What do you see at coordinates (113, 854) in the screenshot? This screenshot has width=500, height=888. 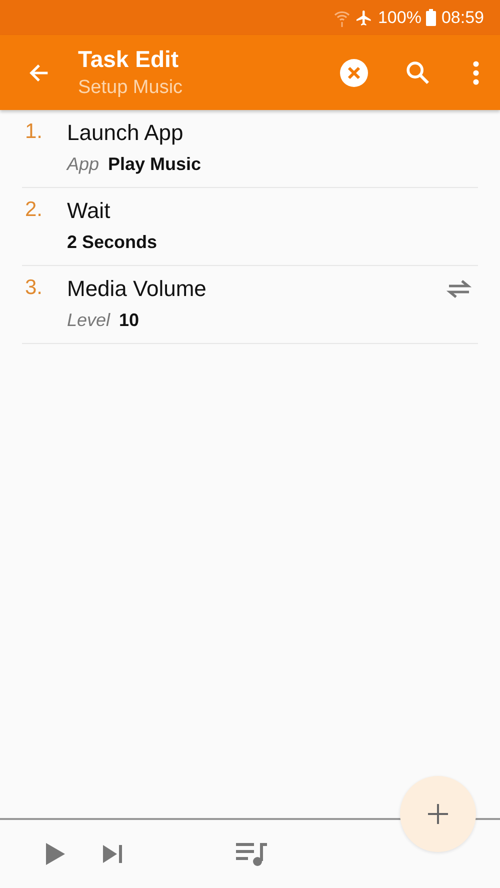 I see `skip-next-icon` at bounding box center [113, 854].